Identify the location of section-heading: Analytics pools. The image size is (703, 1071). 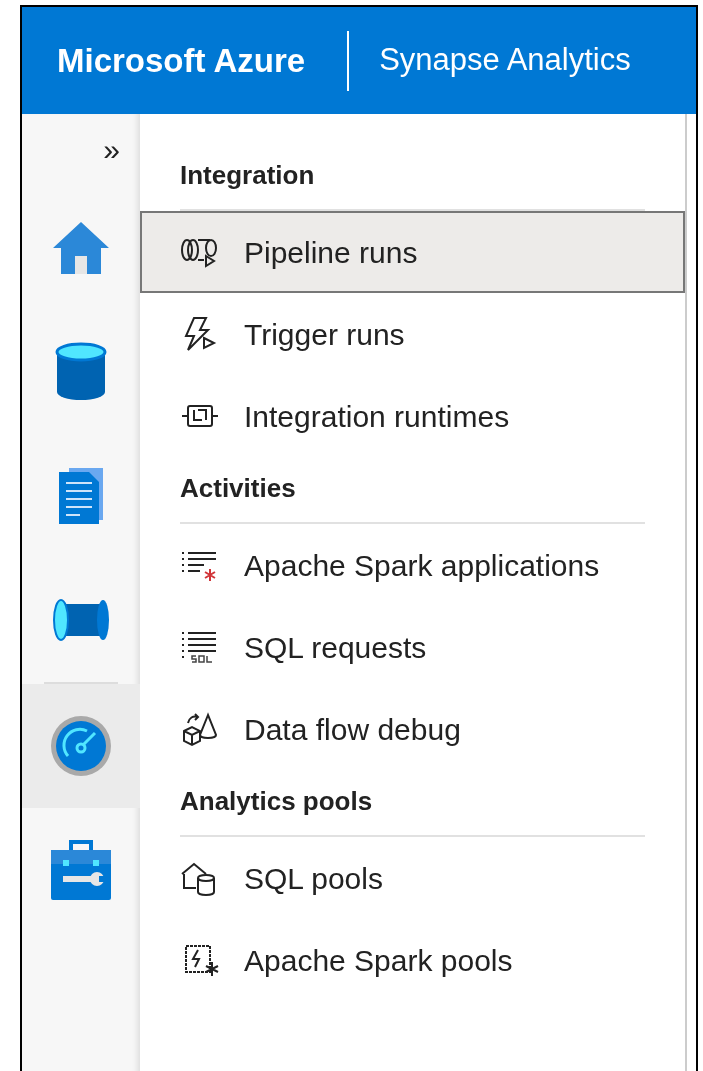
(276, 801).